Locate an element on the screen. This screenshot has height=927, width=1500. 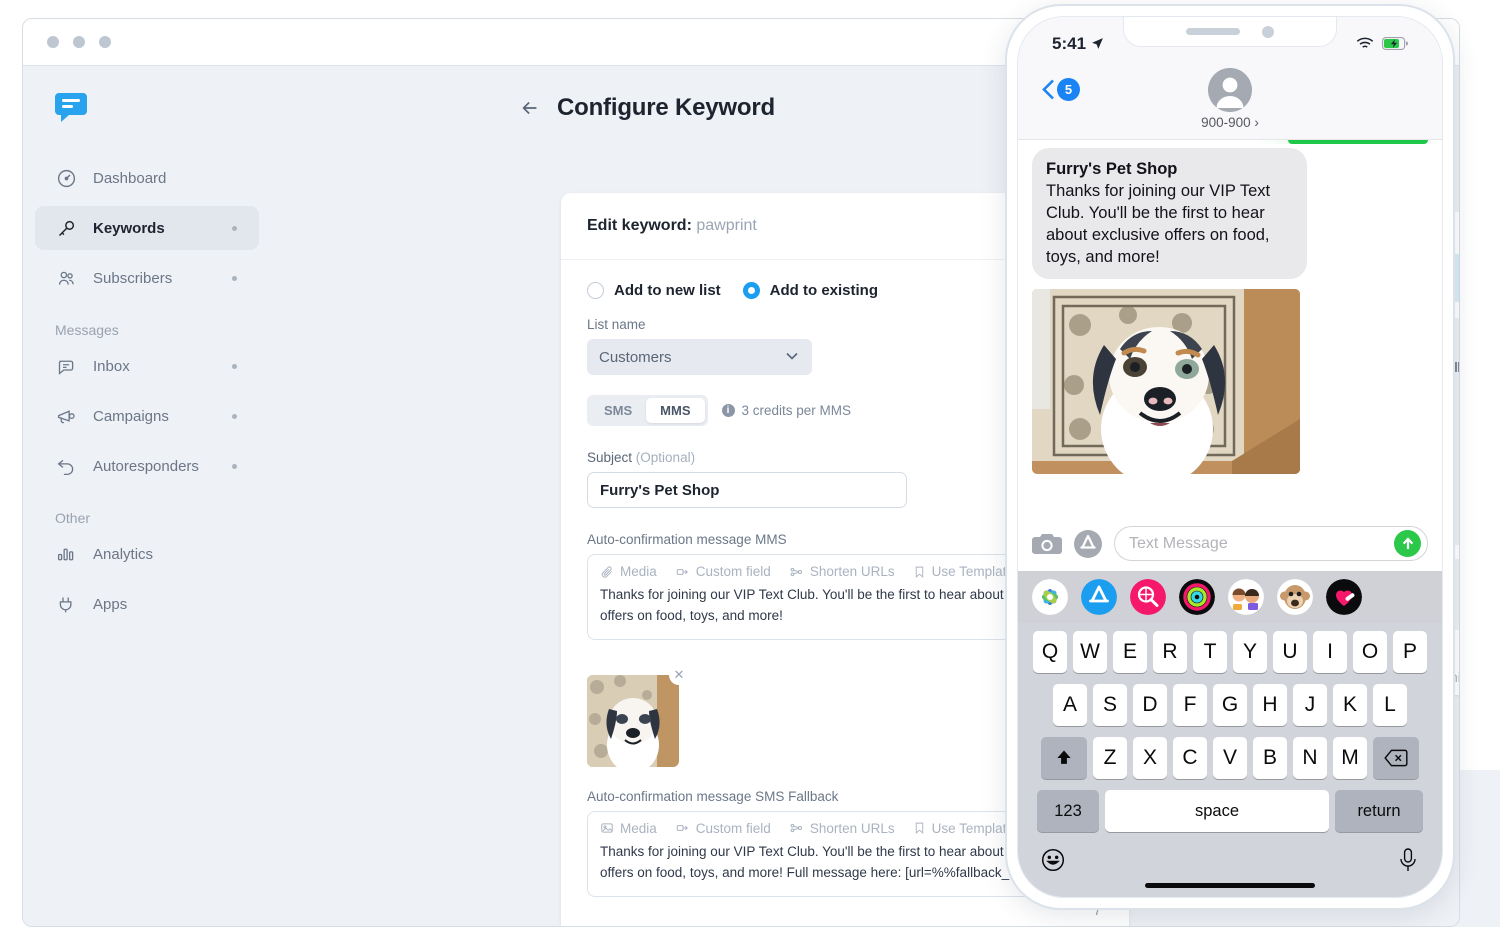
key-u: U is located at coordinates (1290, 652).